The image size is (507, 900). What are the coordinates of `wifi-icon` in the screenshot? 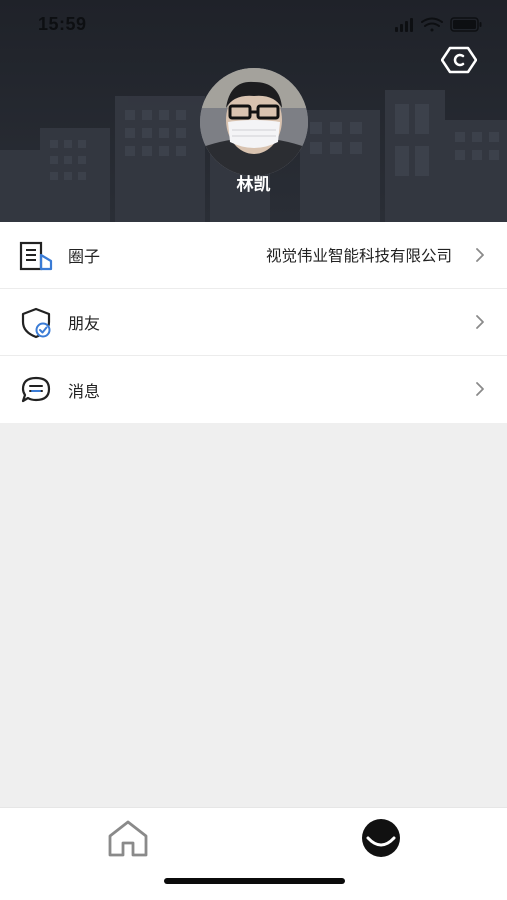 It's located at (432, 24).